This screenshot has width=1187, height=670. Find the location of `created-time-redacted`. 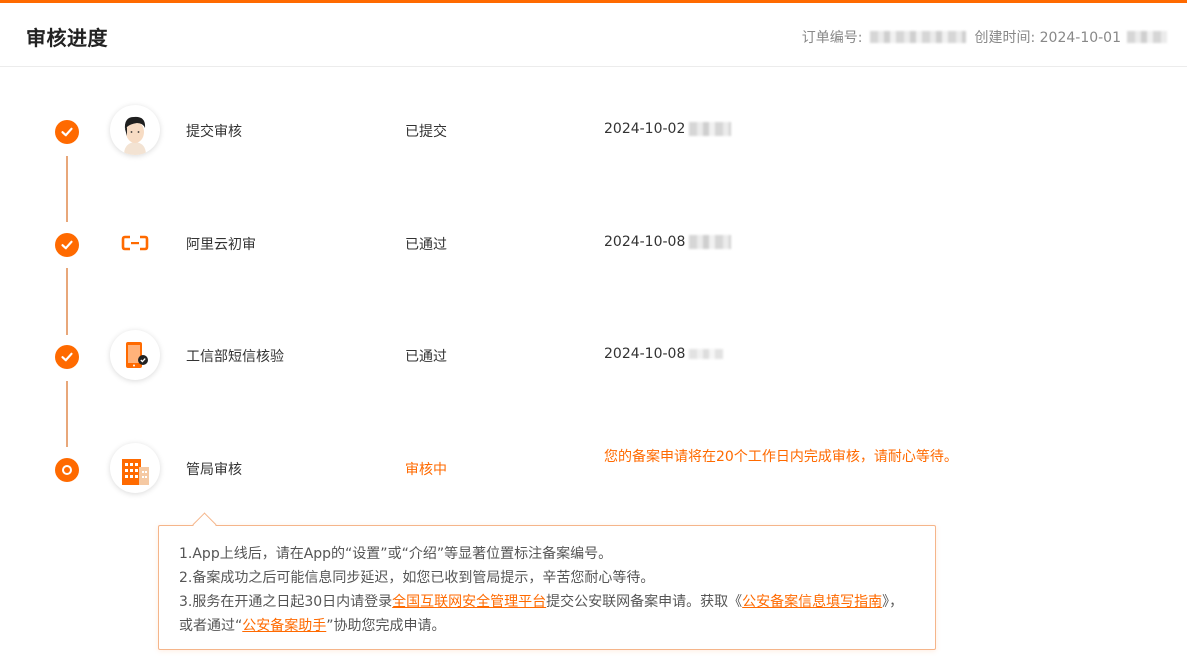

created-time-redacted is located at coordinates (1147, 37).